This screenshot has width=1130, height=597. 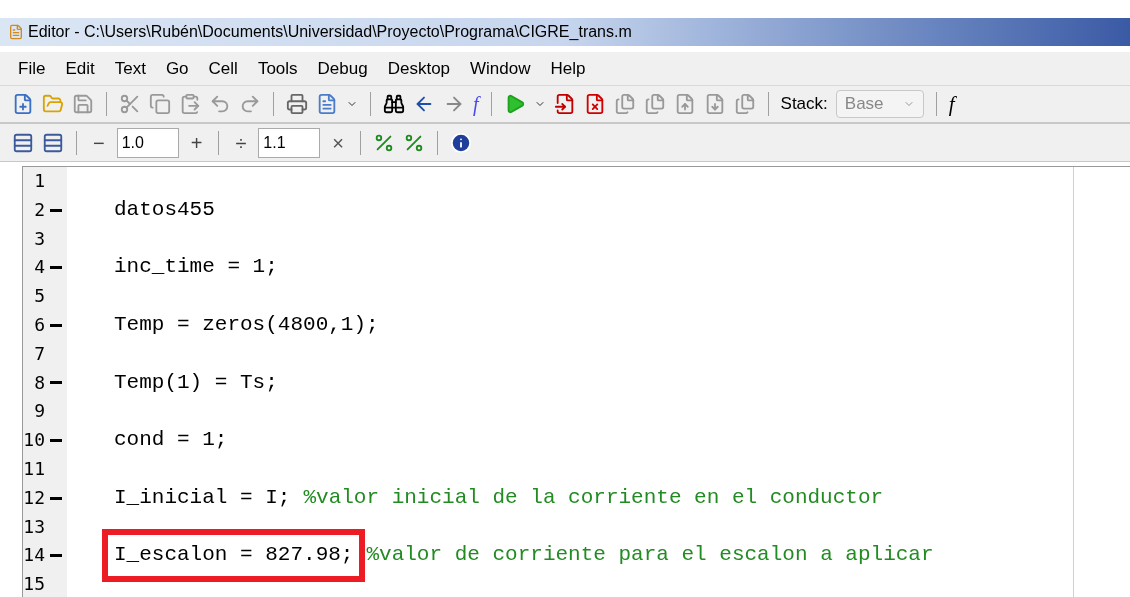 What do you see at coordinates (160, 104) in the screenshot?
I see `copy-icon` at bounding box center [160, 104].